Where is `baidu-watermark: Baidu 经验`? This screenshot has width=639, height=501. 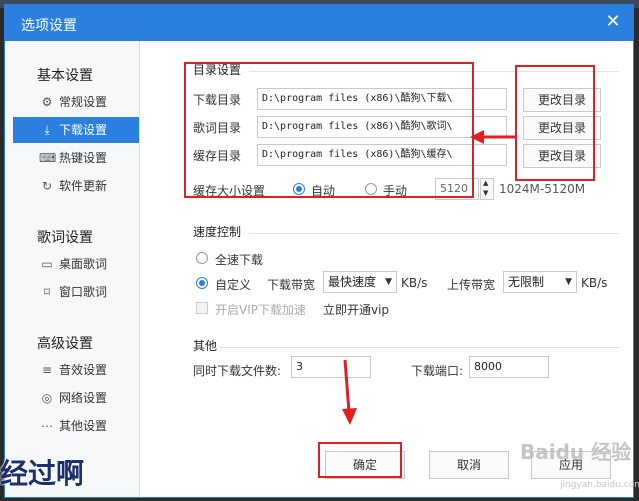 baidu-watermark: Baidu 经验 is located at coordinates (576, 452).